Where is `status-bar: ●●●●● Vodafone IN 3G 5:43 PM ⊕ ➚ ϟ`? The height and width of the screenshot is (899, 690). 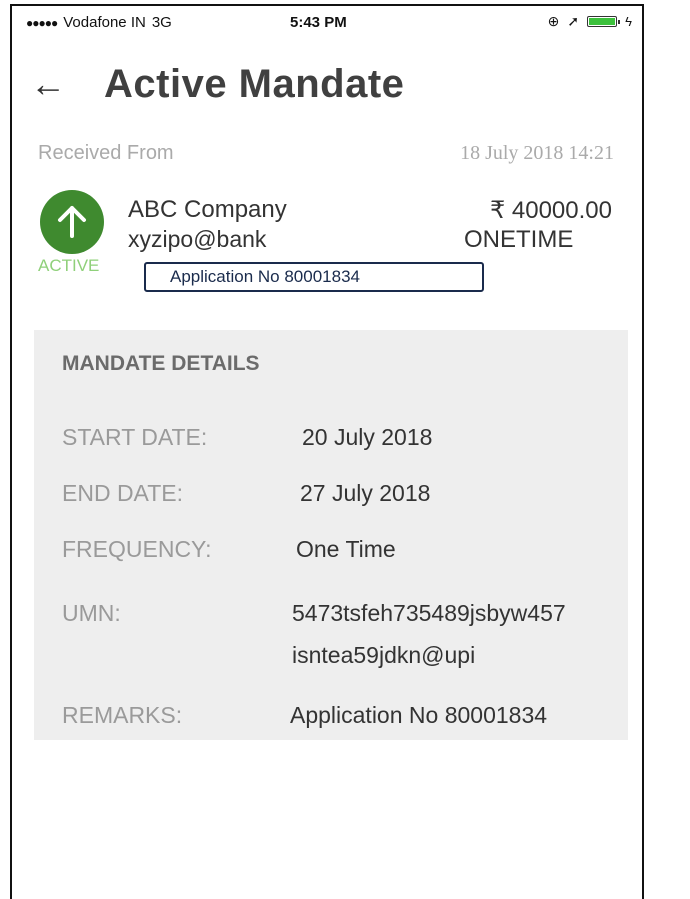
status-bar: ●●●●● Vodafone IN 3G 5:43 PM ⊕ ➚ ϟ is located at coordinates (327, 23).